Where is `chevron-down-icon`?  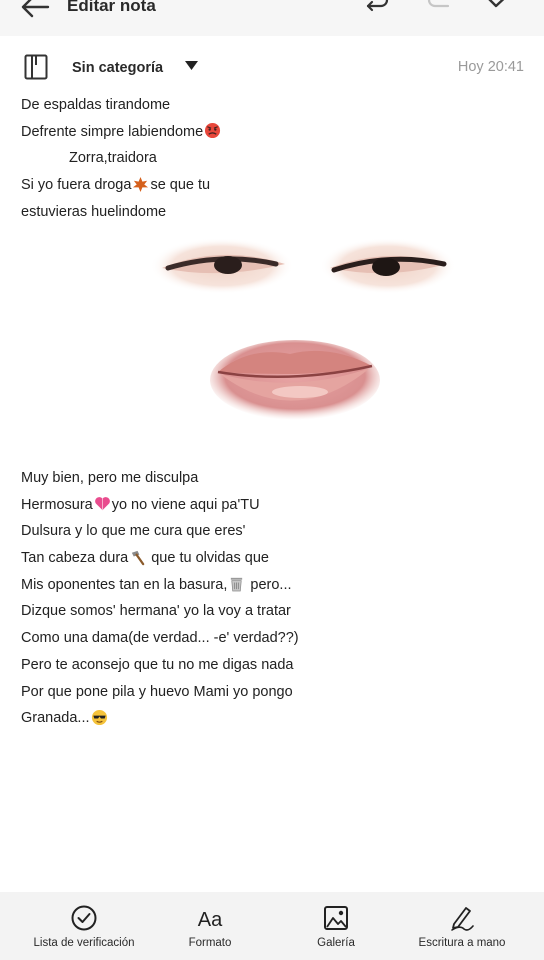
chevron-down-icon is located at coordinates (191, 66).